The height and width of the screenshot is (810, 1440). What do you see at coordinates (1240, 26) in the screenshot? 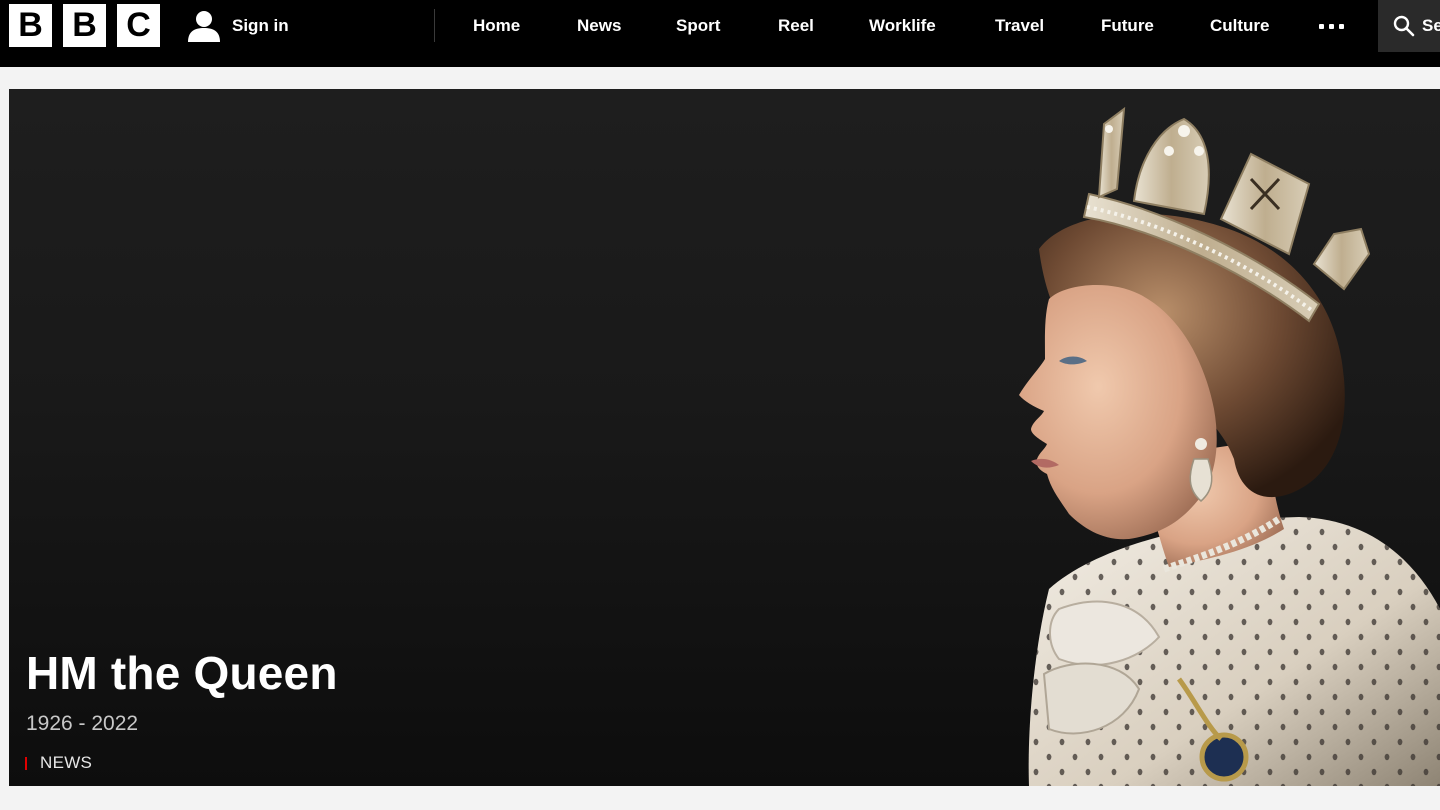
I see `nav-item-culture: Culture` at bounding box center [1240, 26].